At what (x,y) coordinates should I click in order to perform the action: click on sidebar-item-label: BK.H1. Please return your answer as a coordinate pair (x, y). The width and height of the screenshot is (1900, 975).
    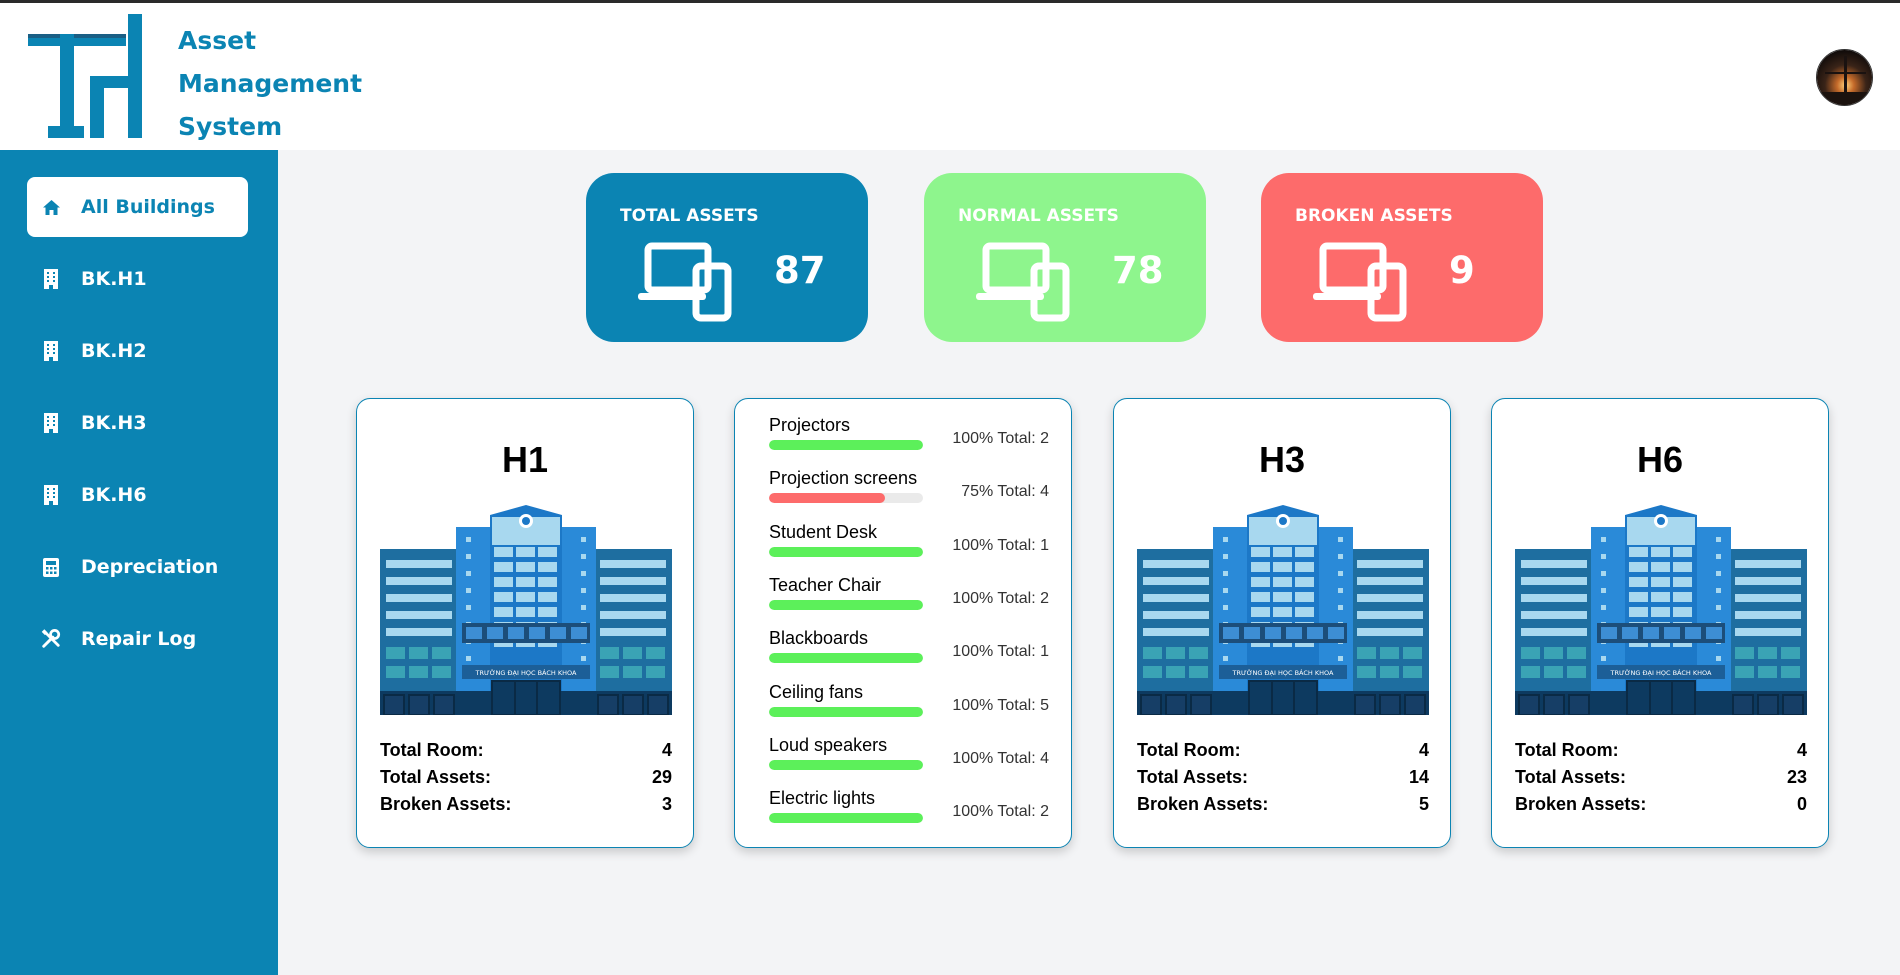
    Looking at the image, I should click on (114, 279).